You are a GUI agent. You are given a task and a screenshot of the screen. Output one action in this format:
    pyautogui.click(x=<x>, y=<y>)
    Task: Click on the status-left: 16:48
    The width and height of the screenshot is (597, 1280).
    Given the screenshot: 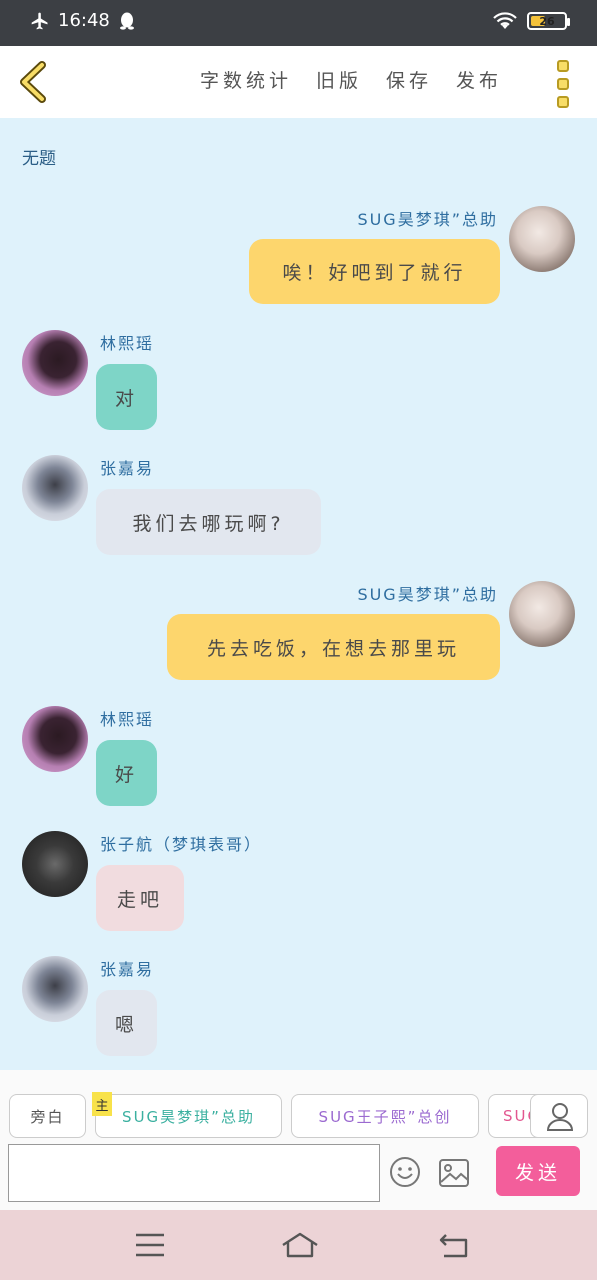 What is the action you would take?
    pyautogui.click(x=83, y=20)
    